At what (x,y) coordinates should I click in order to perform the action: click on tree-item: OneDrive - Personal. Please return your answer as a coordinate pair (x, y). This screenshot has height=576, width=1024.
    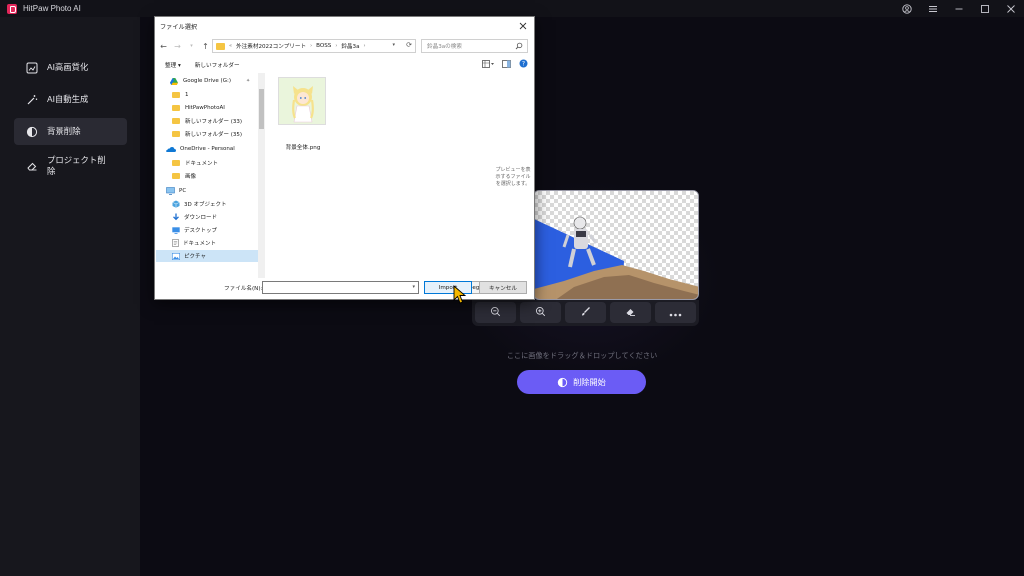
    Looking at the image, I should click on (200, 149).